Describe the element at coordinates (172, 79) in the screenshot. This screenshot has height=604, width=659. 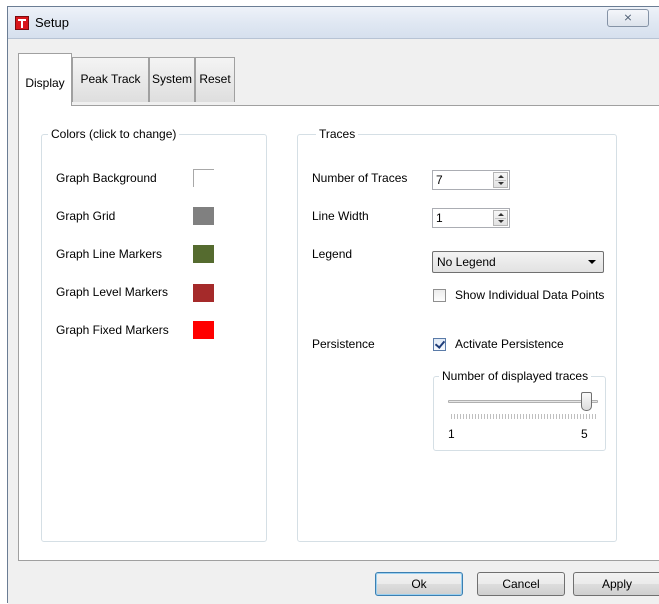
I see `tab-system: System` at that location.